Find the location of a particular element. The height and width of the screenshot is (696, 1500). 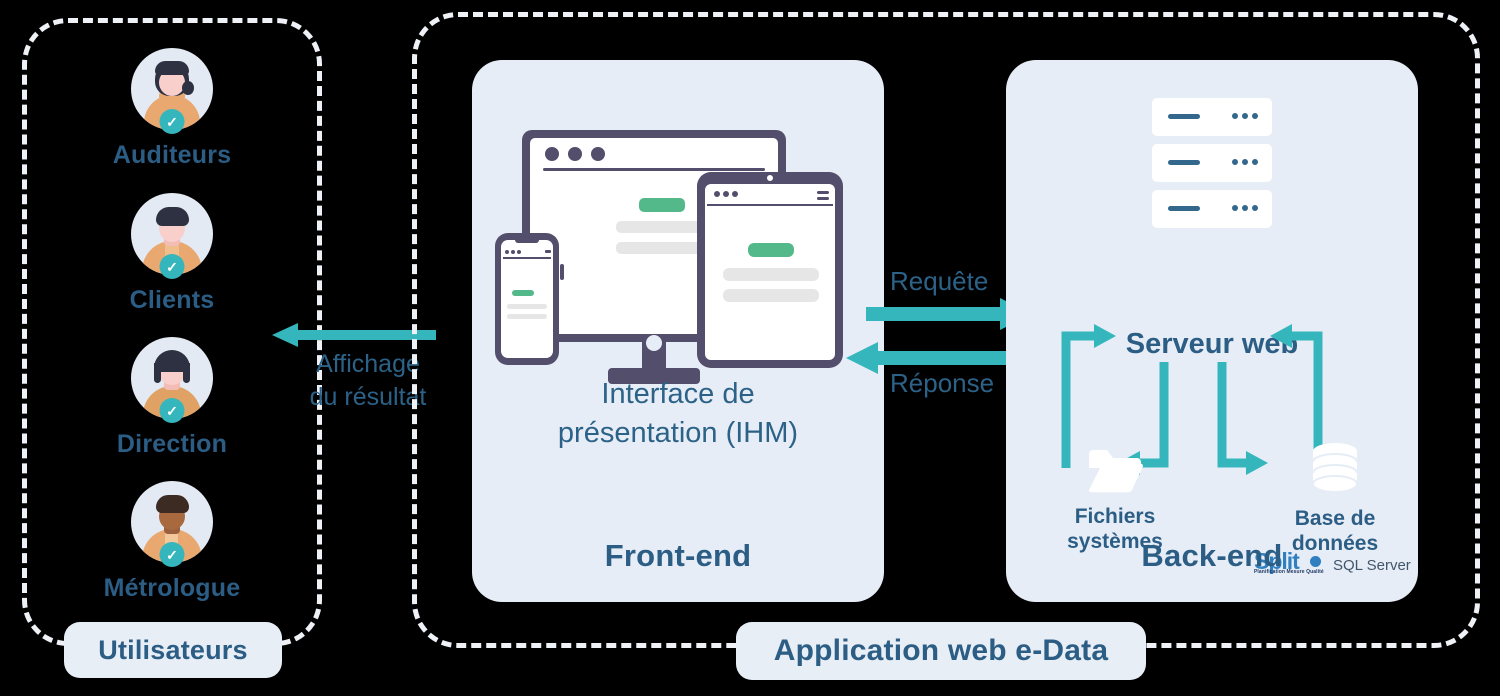

users-group-caption: Utilisateurs is located at coordinates (173, 650).